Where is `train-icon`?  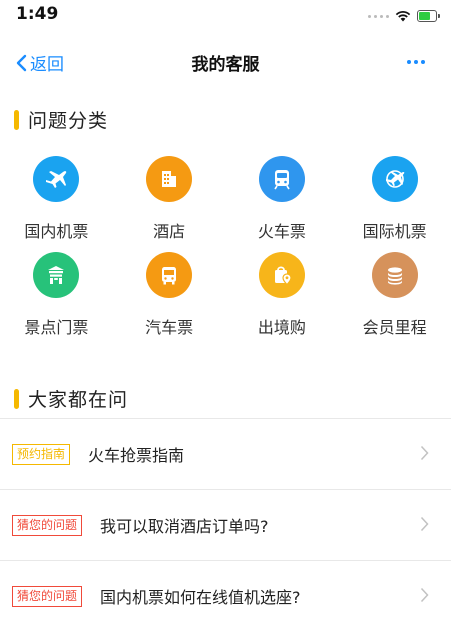
train-icon is located at coordinates (281, 179).